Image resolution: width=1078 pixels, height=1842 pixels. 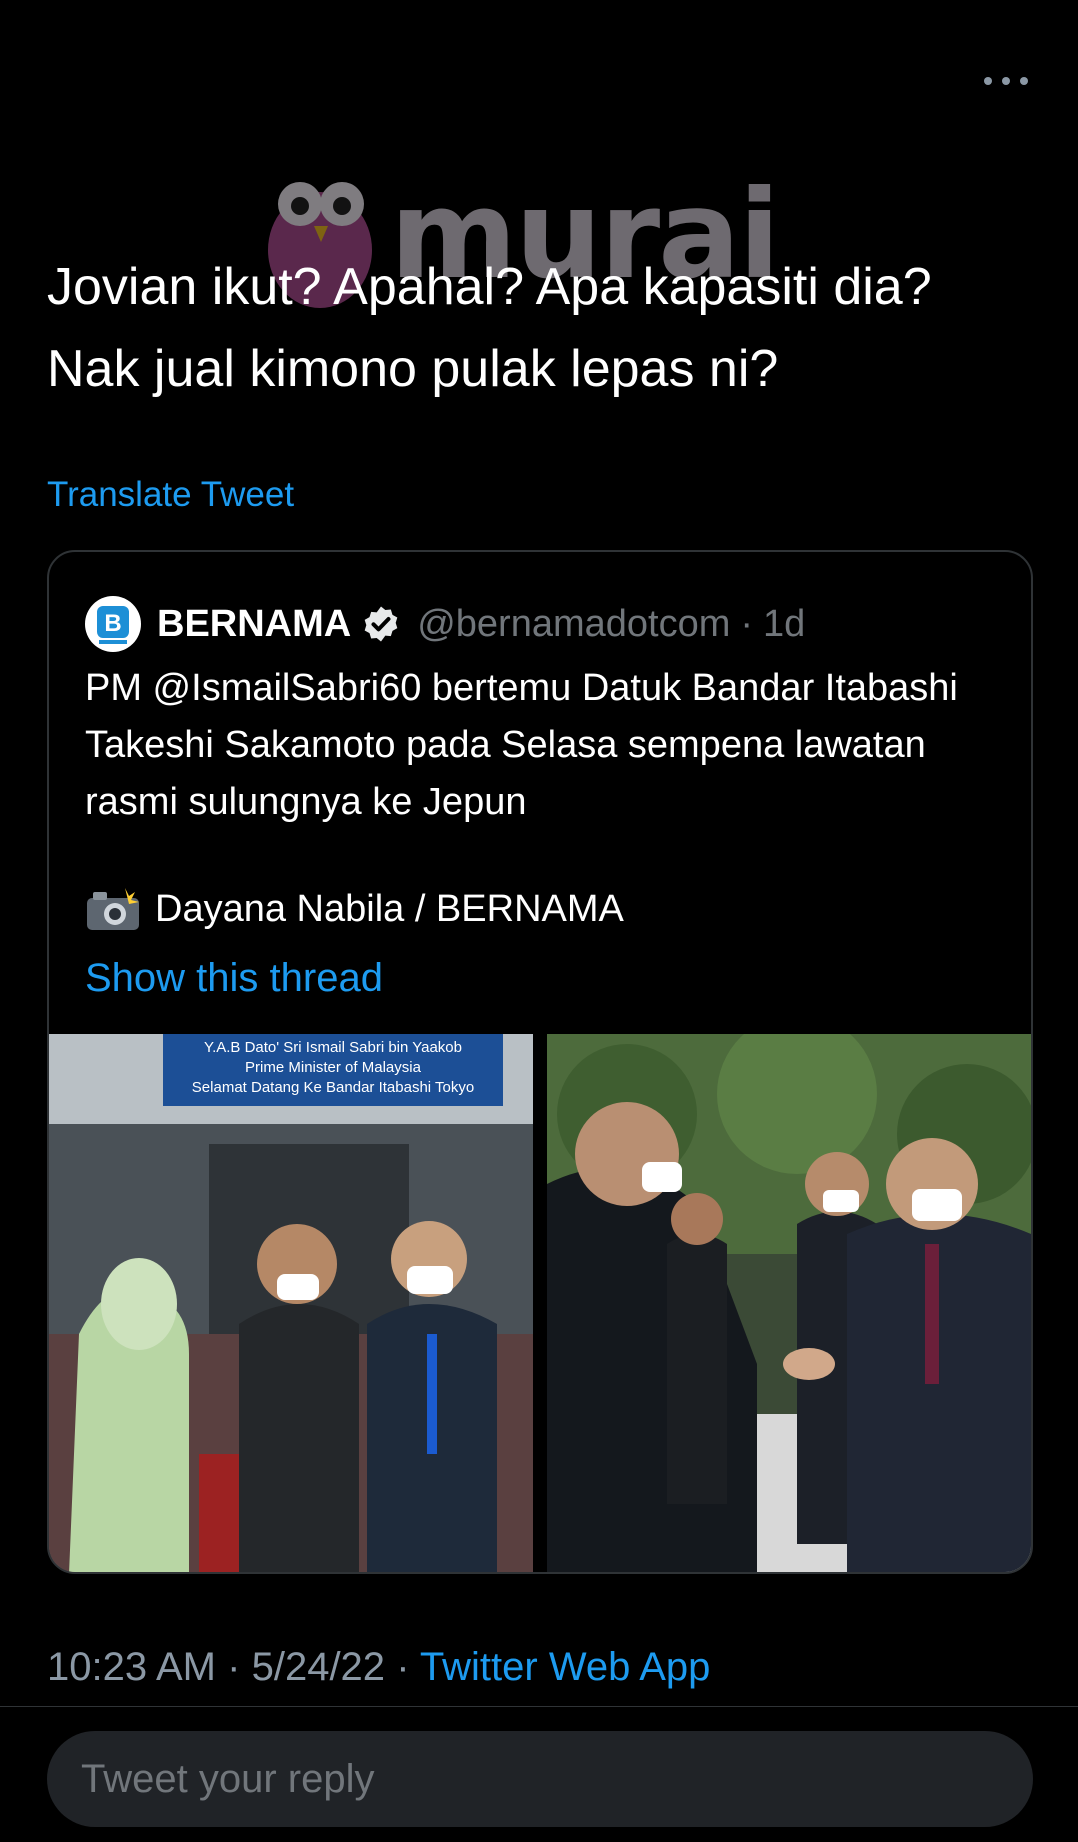 What do you see at coordinates (234, 978) in the screenshot?
I see `show-thread-link: Show this thread` at bounding box center [234, 978].